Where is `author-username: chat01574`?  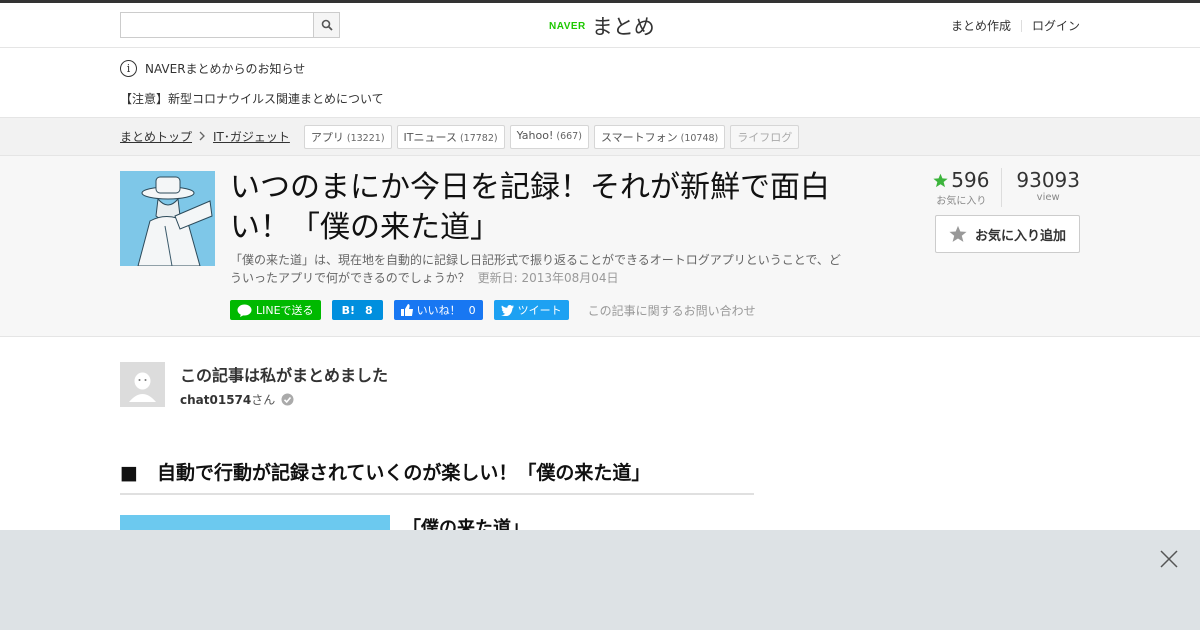
author-username: chat01574 is located at coordinates (215, 400).